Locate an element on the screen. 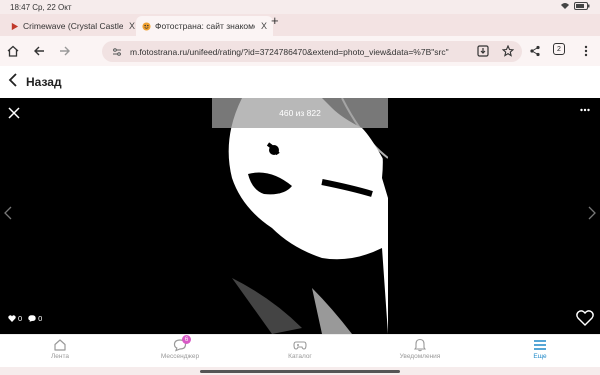 The width and height of the screenshot is (600, 375). likes-value: 0 is located at coordinates (20, 318).